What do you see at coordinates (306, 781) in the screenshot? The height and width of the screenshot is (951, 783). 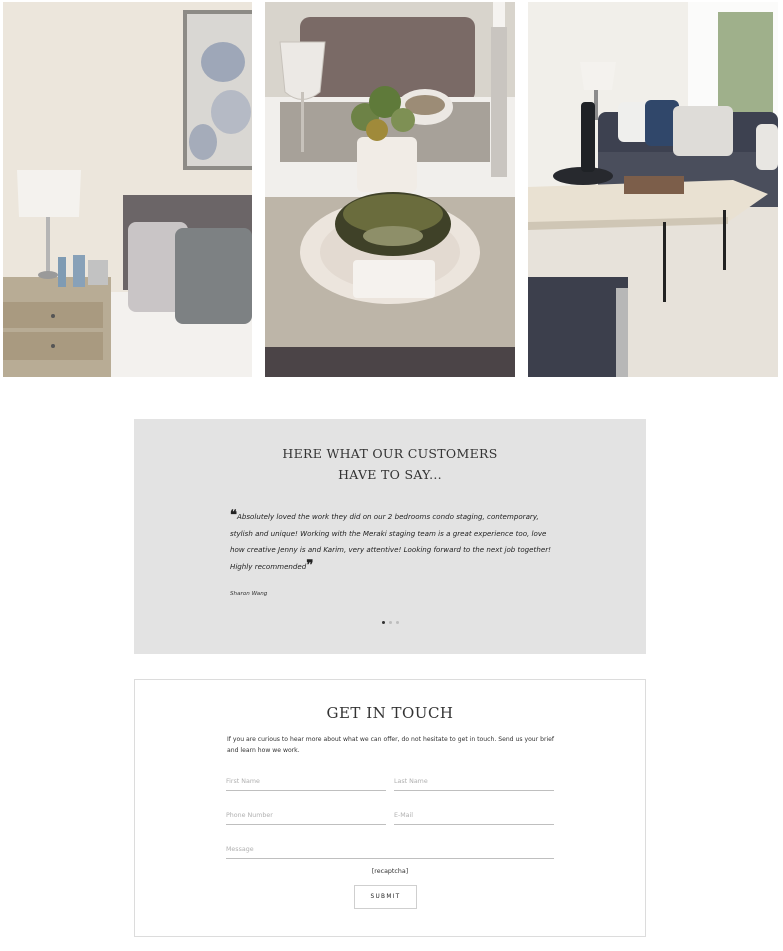 I see `first-name-field` at bounding box center [306, 781].